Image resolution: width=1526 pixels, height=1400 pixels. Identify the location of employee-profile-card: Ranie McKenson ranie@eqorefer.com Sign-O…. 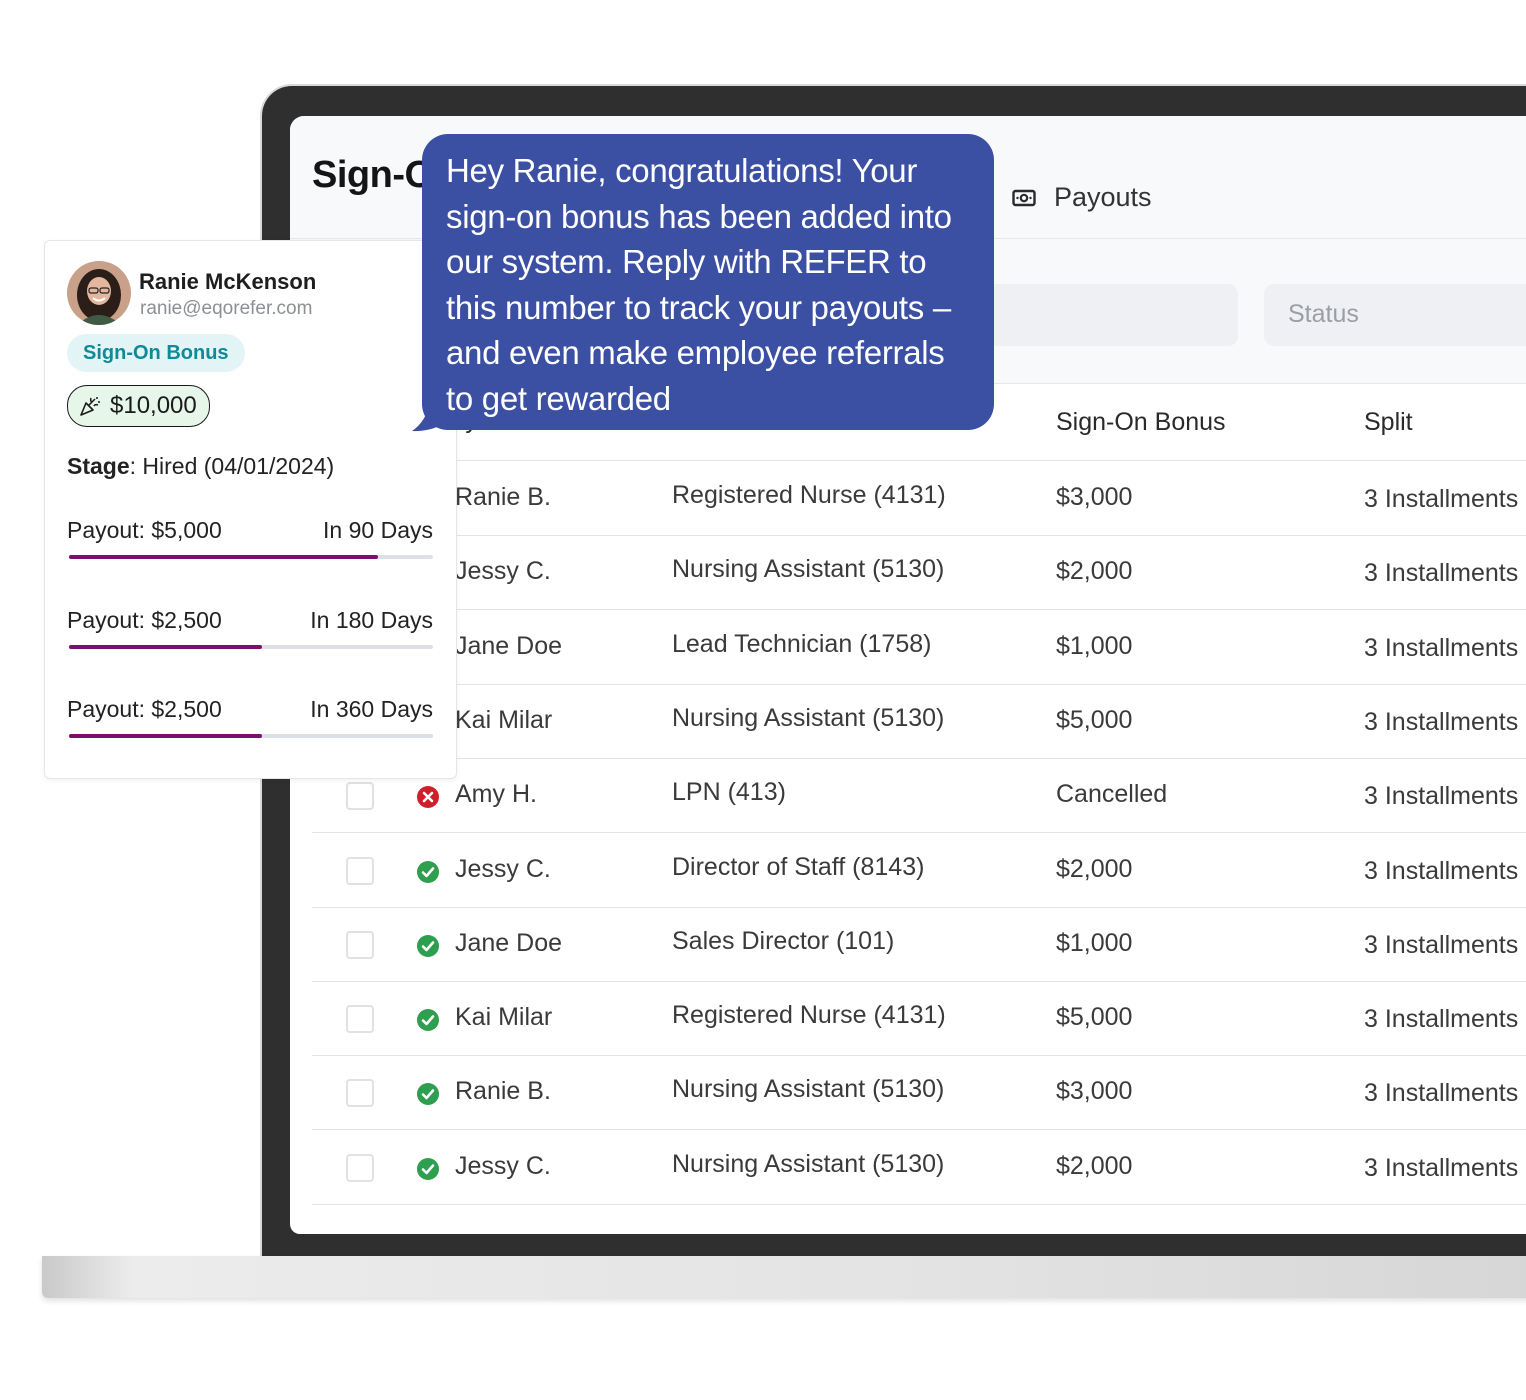
(250, 509).